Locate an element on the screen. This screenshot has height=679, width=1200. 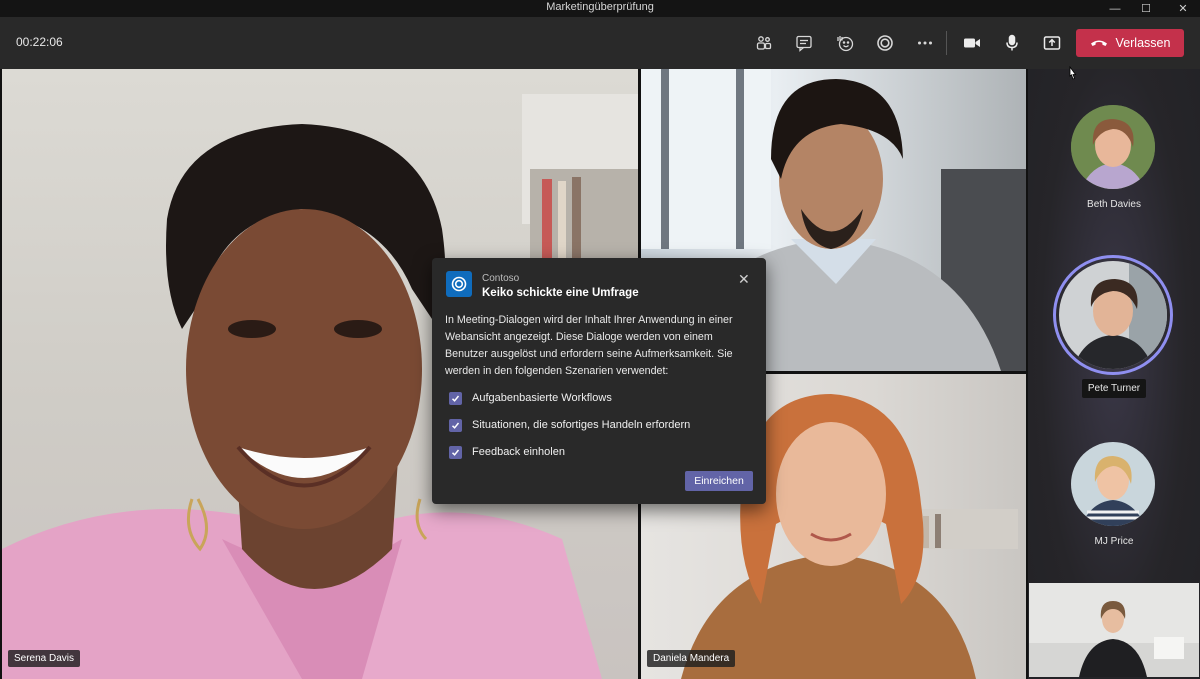
apps-button is located at coordinates (885, 43).